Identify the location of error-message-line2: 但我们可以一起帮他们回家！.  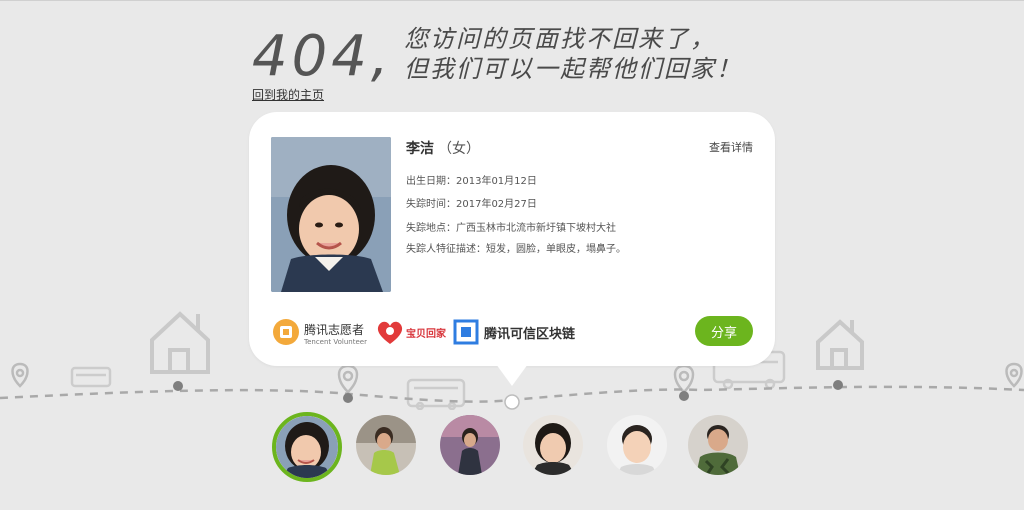
(573, 69).